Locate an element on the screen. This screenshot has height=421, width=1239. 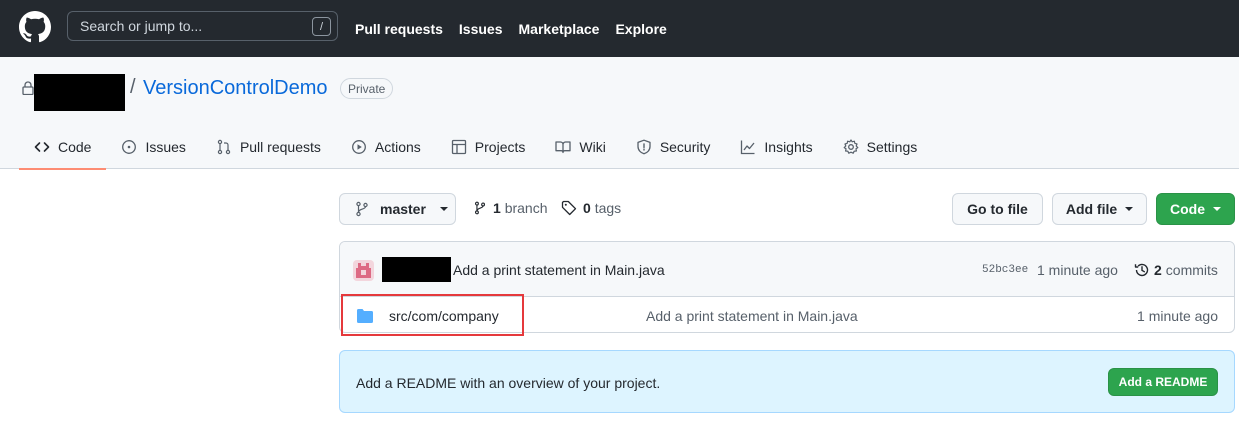
issue-opened-icon is located at coordinates (129, 147).